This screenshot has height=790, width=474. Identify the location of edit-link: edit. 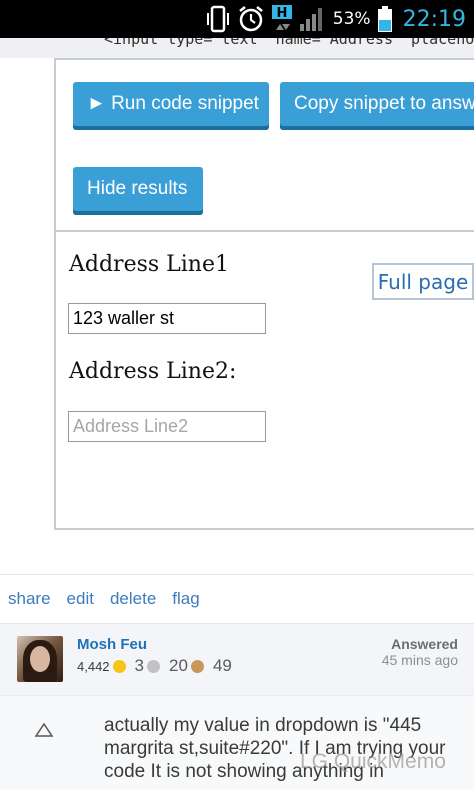
(80, 599).